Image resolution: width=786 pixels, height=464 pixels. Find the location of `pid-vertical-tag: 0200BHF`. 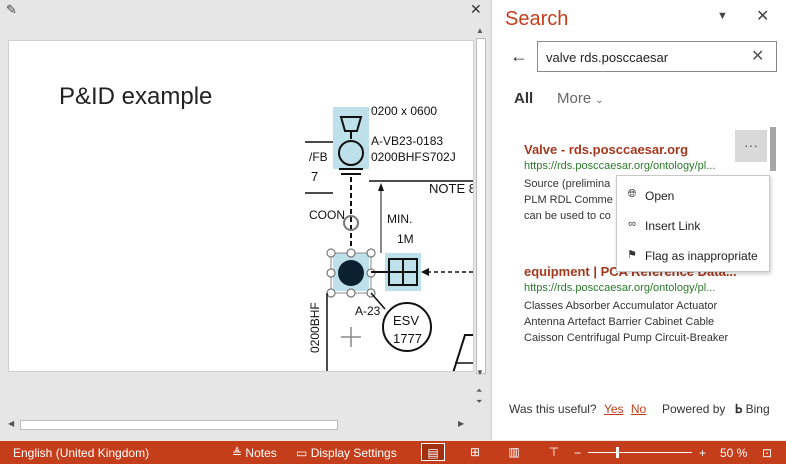

pid-vertical-tag: 0200BHF is located at coordinates (315, 327).